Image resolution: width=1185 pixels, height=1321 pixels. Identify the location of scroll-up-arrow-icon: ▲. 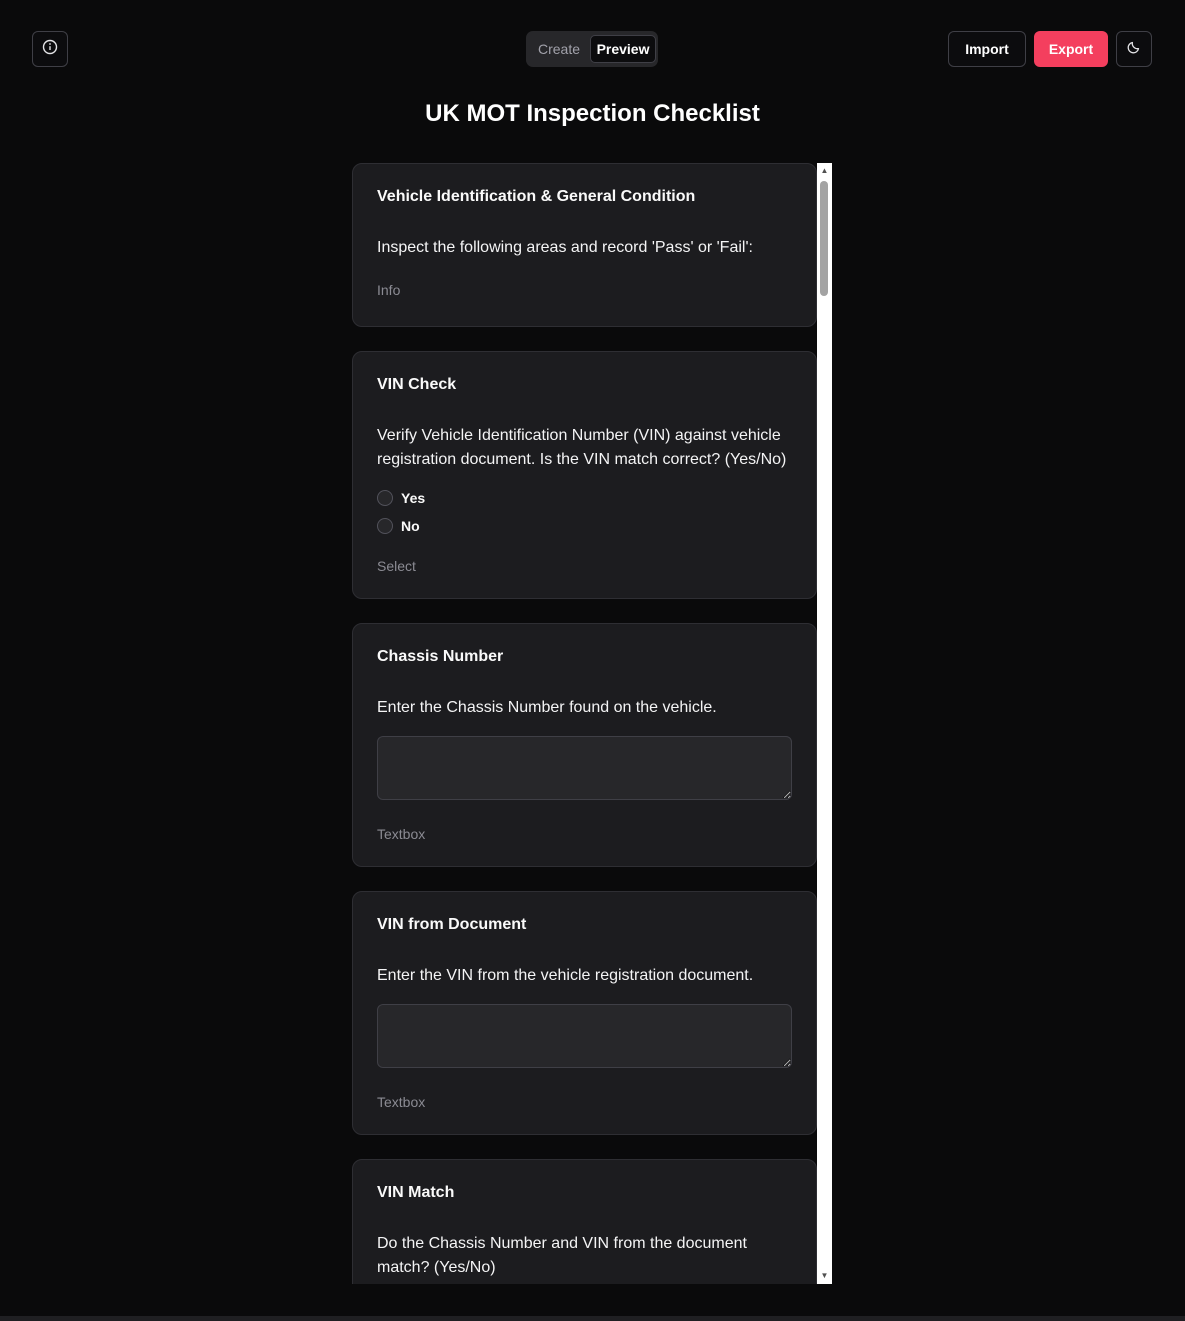
(824, 171).